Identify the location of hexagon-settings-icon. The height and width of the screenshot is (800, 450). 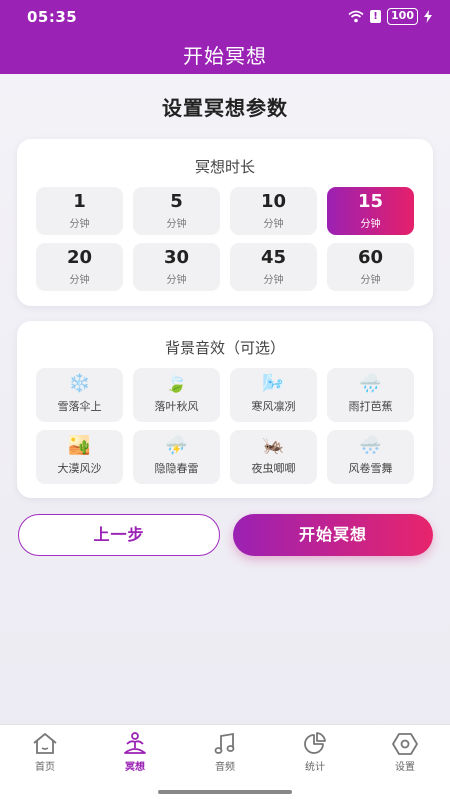
(405, 744).